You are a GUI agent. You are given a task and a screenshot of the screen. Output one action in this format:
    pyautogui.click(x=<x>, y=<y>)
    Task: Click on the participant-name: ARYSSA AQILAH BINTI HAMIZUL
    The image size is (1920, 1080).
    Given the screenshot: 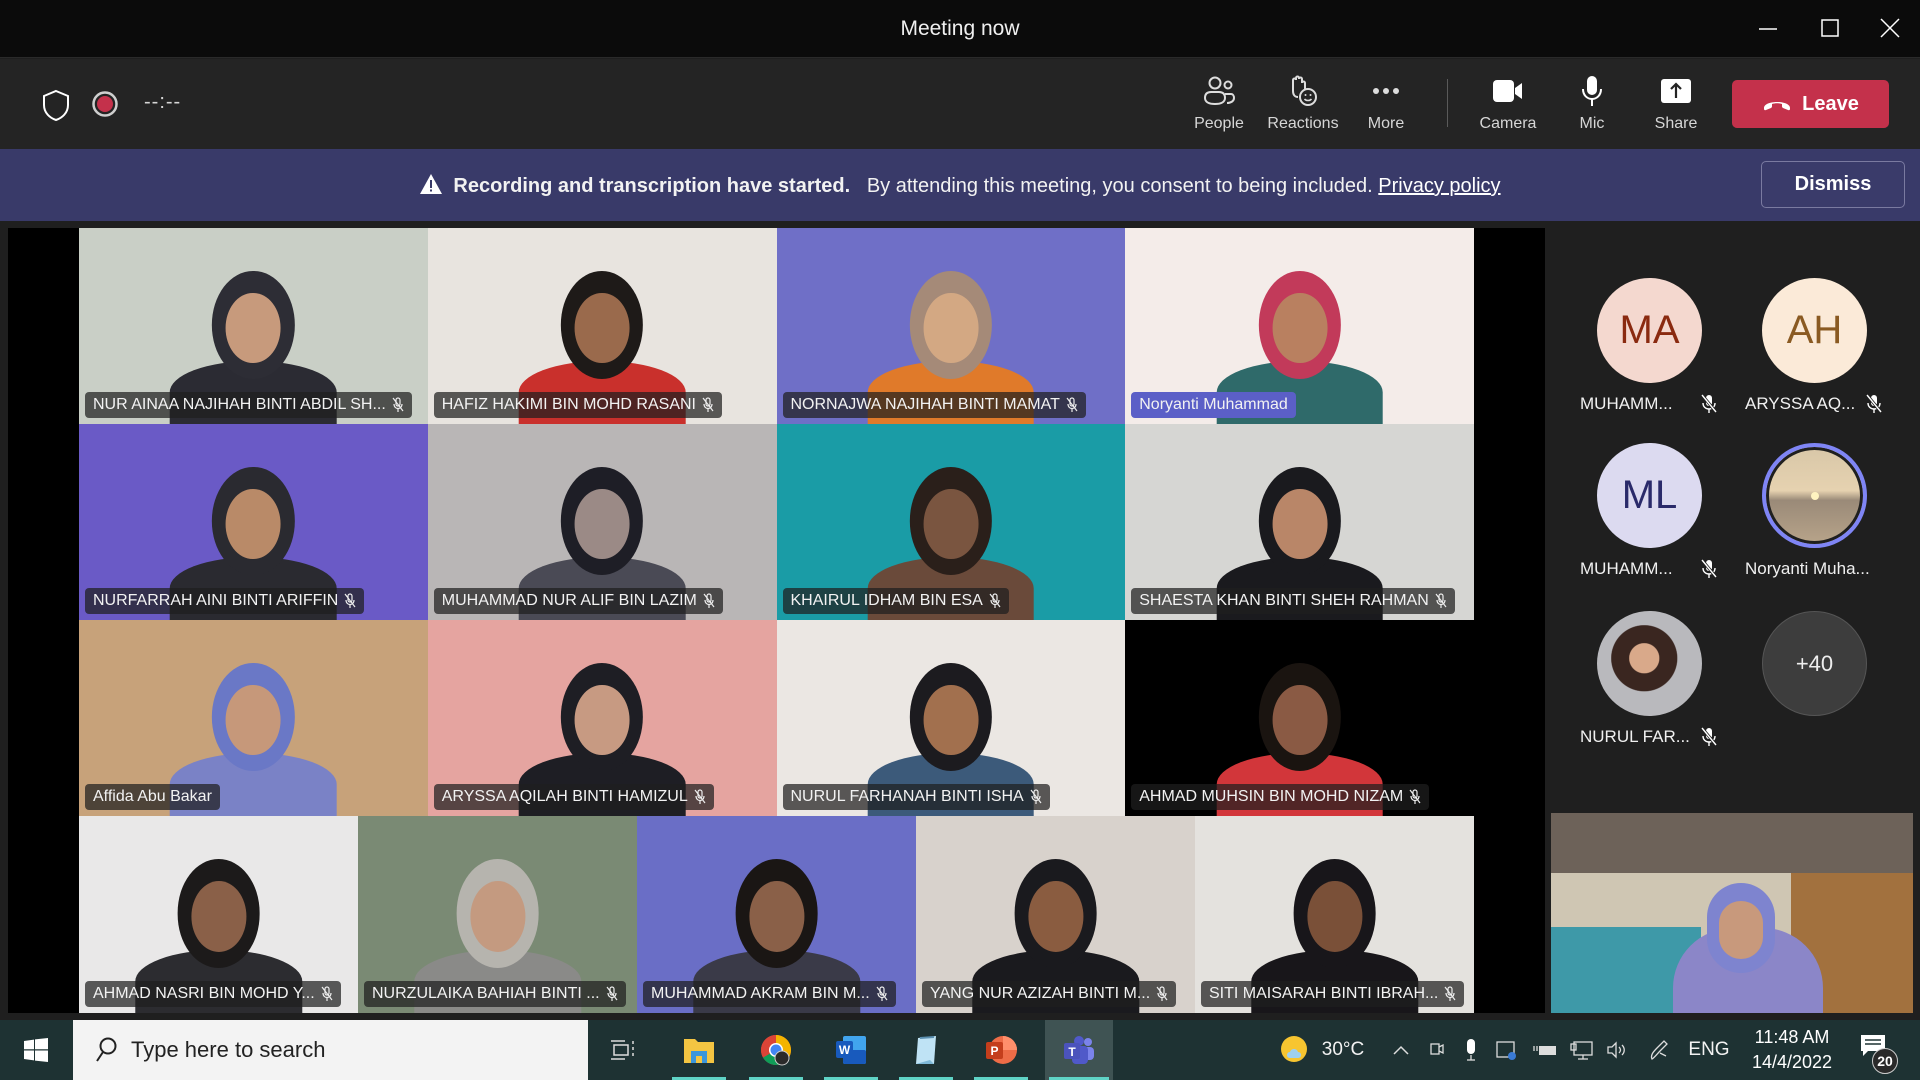 What is the action you would take?
    pyautogui.click(x=564, y=796)
    